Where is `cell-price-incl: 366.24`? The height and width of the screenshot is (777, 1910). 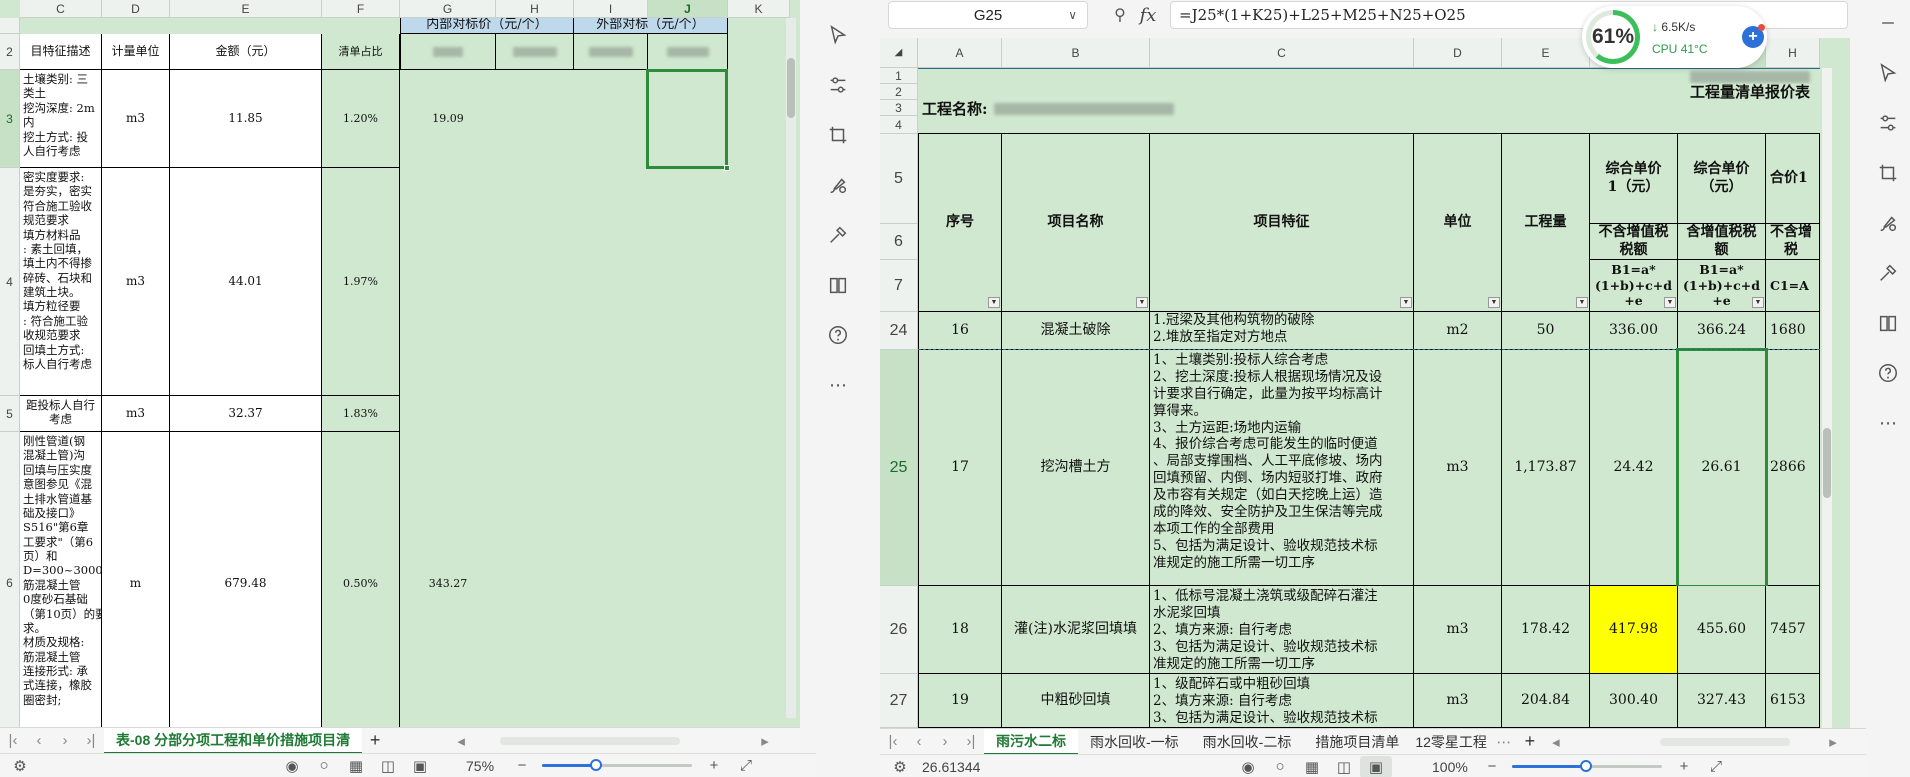
cell-price-incl: 366.24 is located at coordinates (1722, 331).